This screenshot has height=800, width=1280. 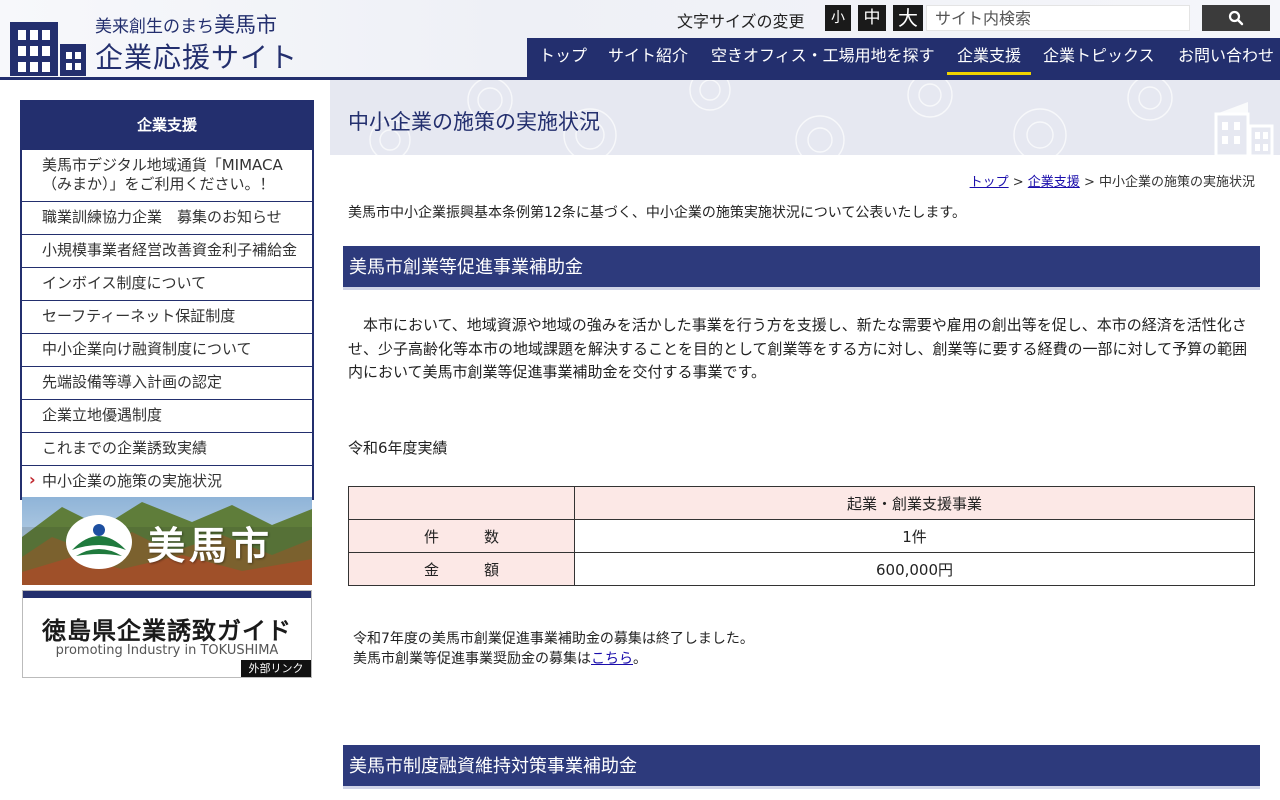 I want to click on notice-line-closed: 令和7年度の美馬市創業促進事業補助金の募集は終了しました。, so click(x=553, y=639).